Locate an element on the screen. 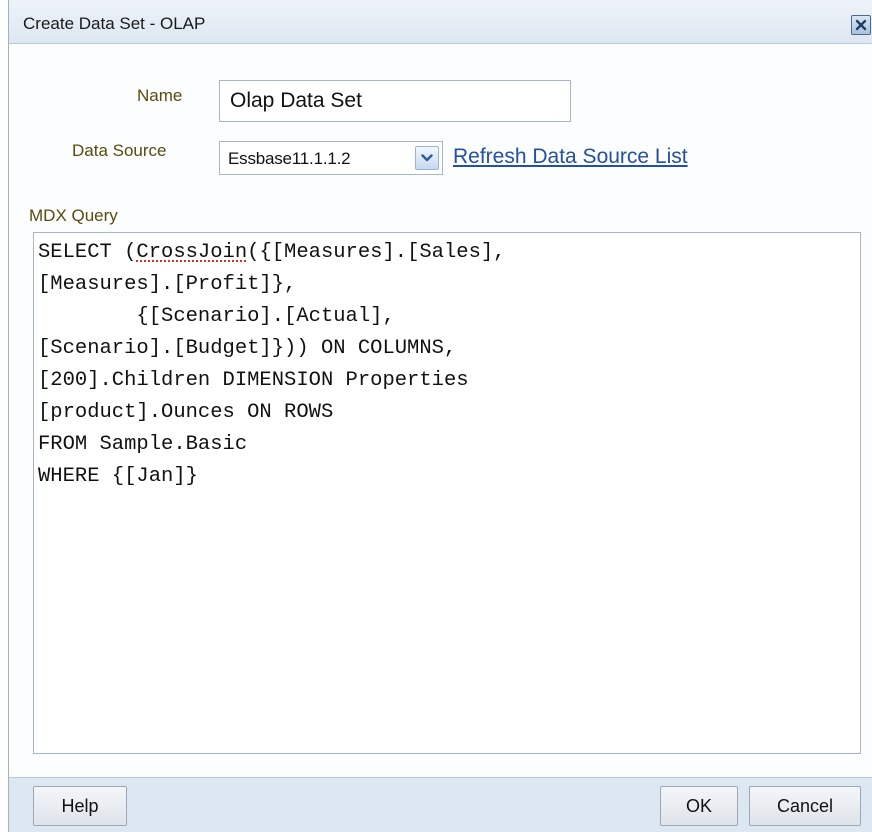 The image size is (872, 832). dropdown-arrow-button is located at coordinates (427, 158).